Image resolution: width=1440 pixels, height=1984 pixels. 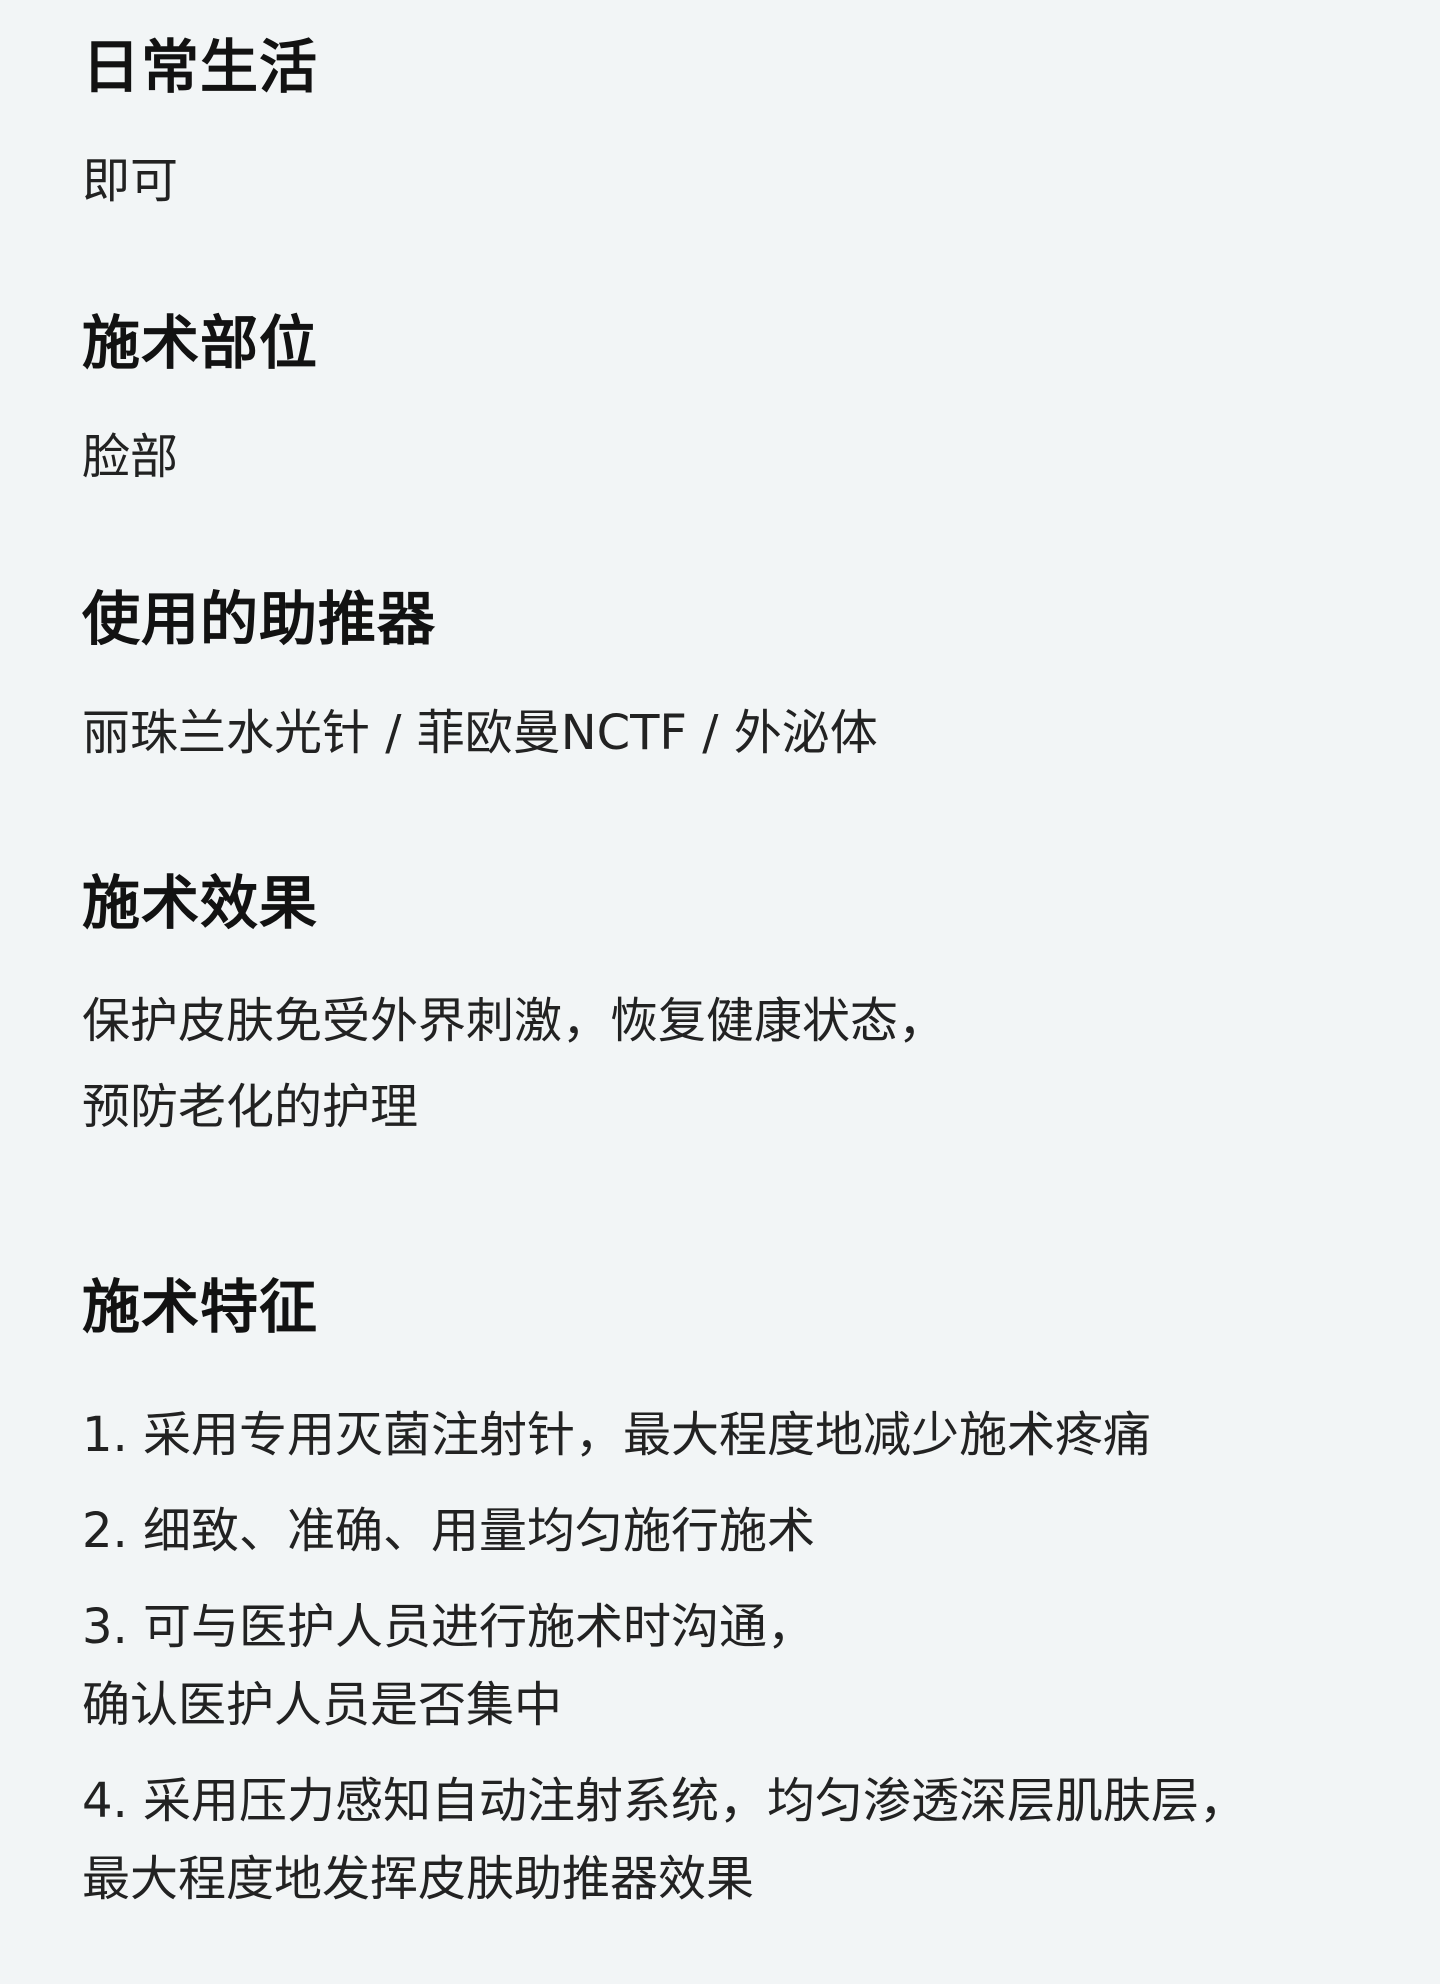 What do you see at coordinates (130, 457) in the screenshot?
I see `section-body: 脸部` at bounding box center [130, 457].